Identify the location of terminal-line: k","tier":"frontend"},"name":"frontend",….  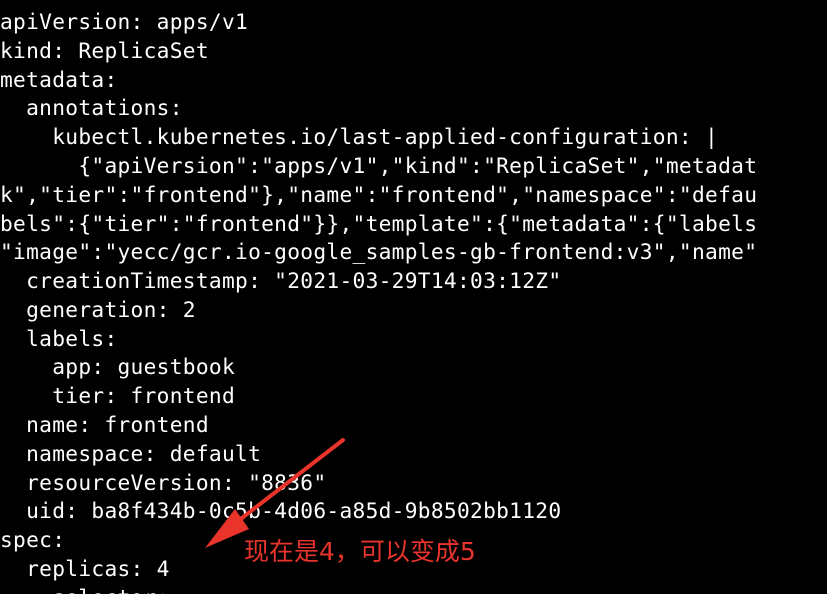
(379, 194).